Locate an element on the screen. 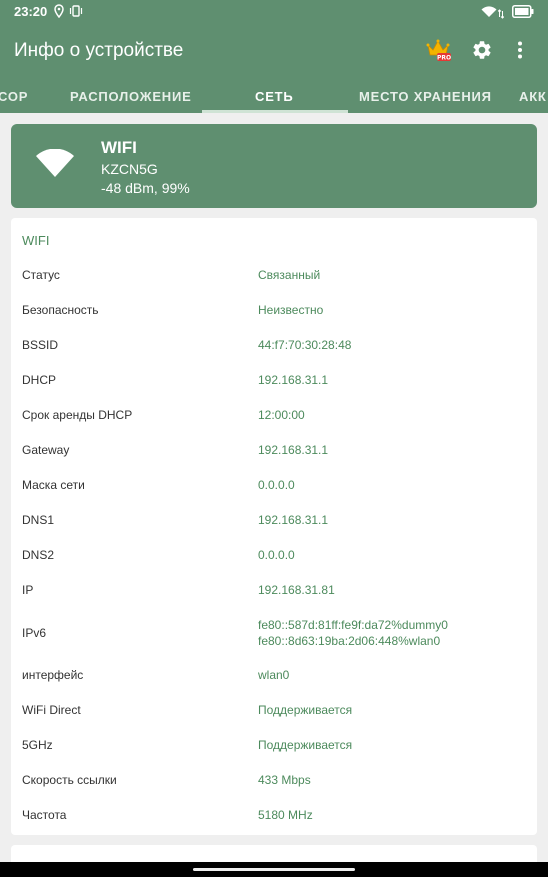  detail-row-ip: IP 192.168.31.81 is located at coordinates (274, 597).